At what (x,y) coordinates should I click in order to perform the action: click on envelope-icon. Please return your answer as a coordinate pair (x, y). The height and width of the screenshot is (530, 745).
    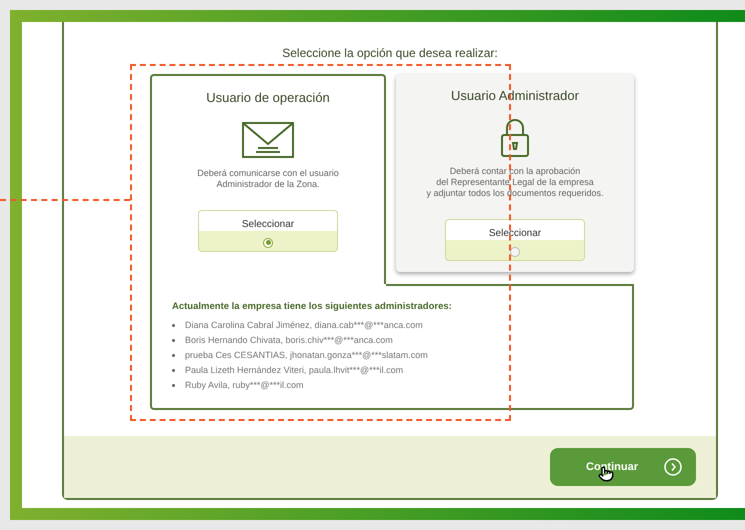
    Looking at the image, I should click on (268, 140).